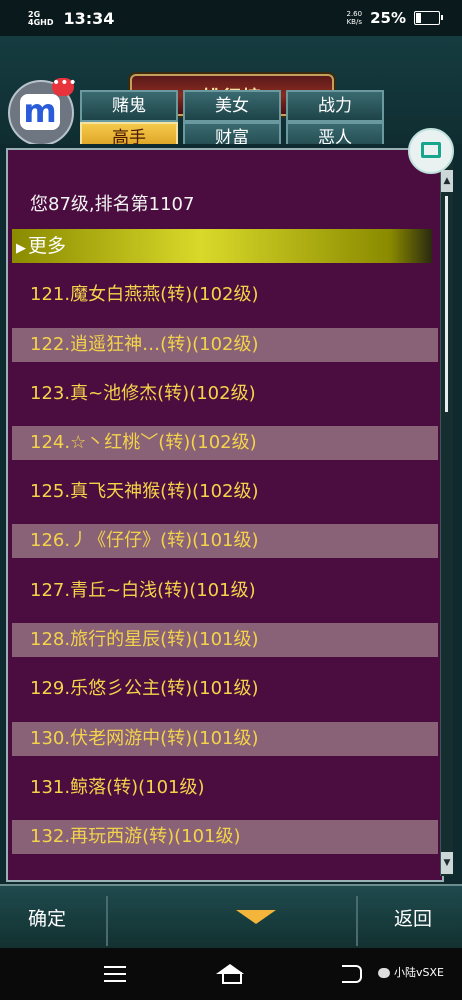 The height and width of the screenshot is (1000, 462). I want to click on status-left: 2G 4GHD 13:34, so click(71, 18).